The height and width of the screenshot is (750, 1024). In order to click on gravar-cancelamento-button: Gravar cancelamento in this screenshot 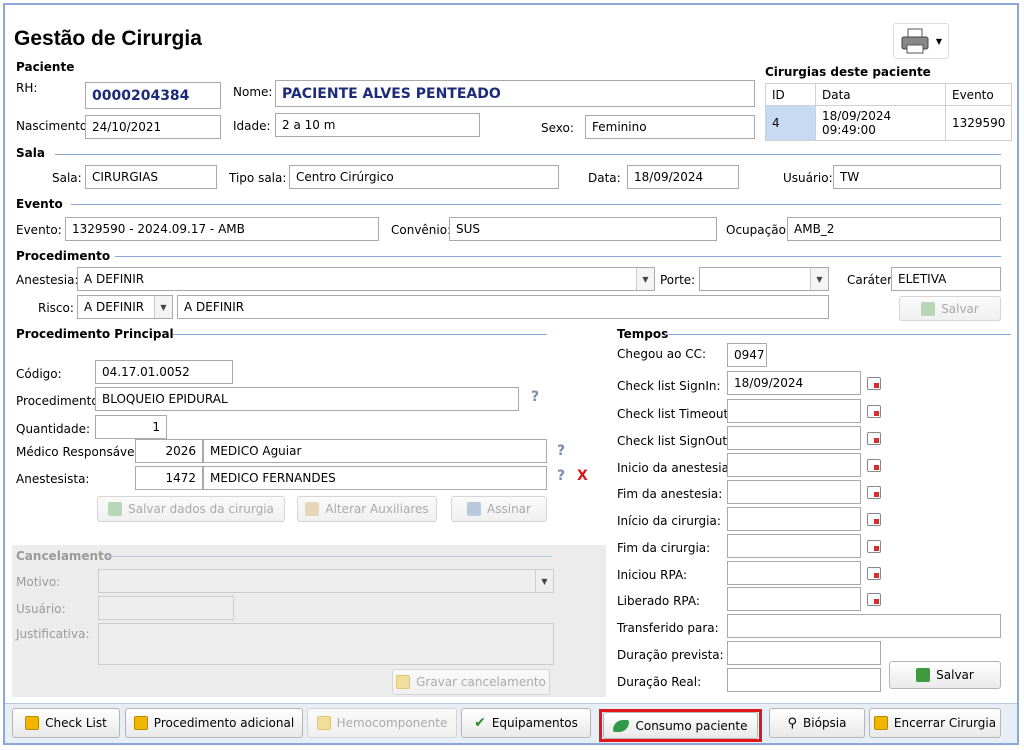, I will do `click(471, 682)`.